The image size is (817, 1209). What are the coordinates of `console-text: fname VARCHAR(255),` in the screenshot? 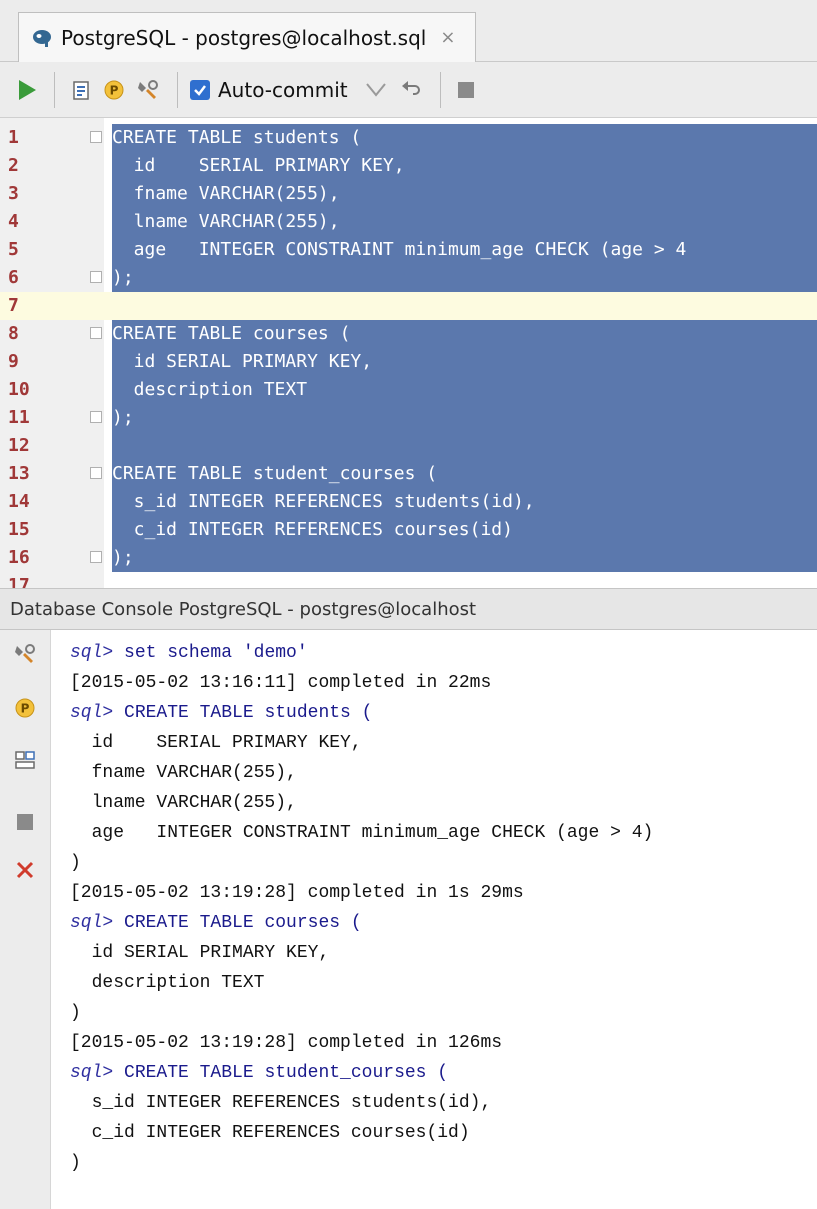 It's located at (183, 773).